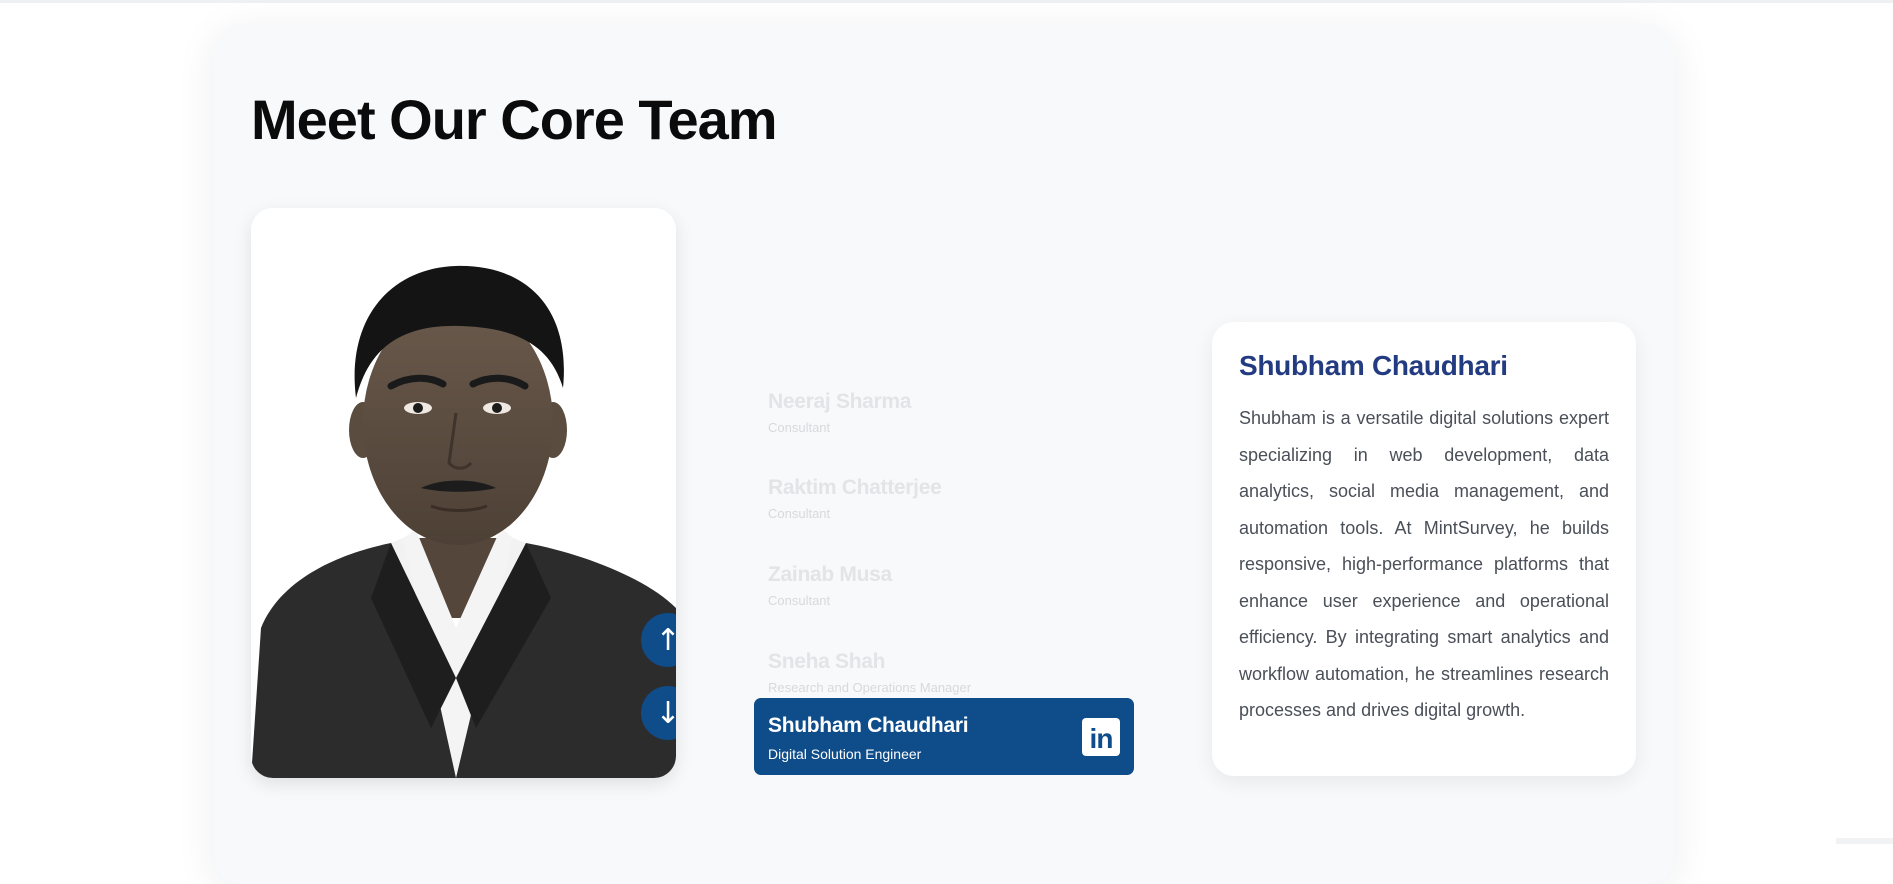 Image resolution: width=1893 pixels, height=884 pixels. What do you see at coordinates (845, 754) in the screenshot?
I see `active-member-role: Digital Solution Engineer` at bounding box center [845, 754].